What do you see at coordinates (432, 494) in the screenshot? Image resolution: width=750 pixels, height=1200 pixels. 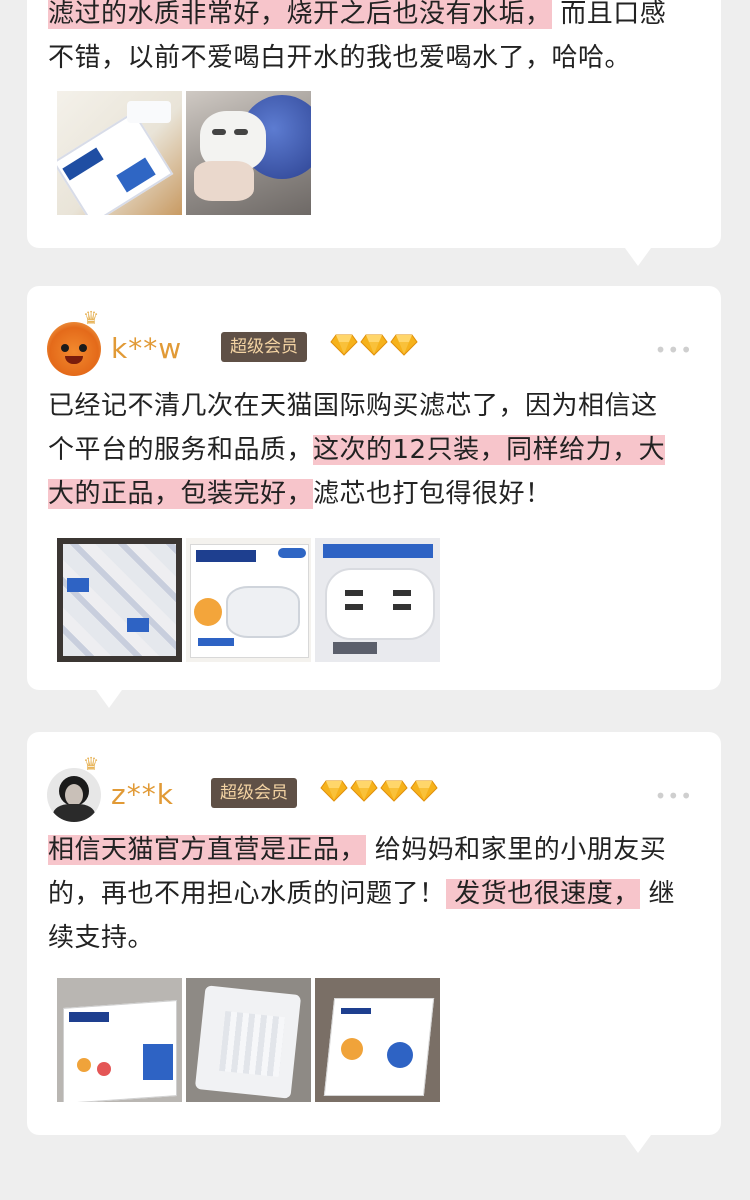 I see `review-text-segment: 滤芯也打包得很好！` at bounding box center [432, 494].